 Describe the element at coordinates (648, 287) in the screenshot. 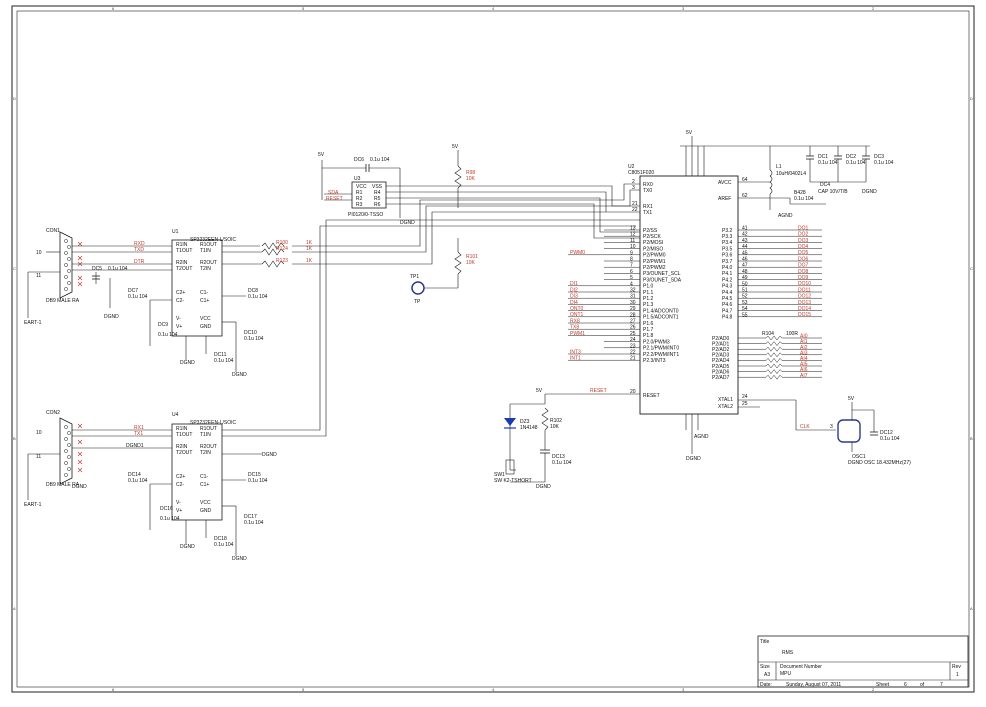

I see `mcu-pin-name: P1.0` at that location.